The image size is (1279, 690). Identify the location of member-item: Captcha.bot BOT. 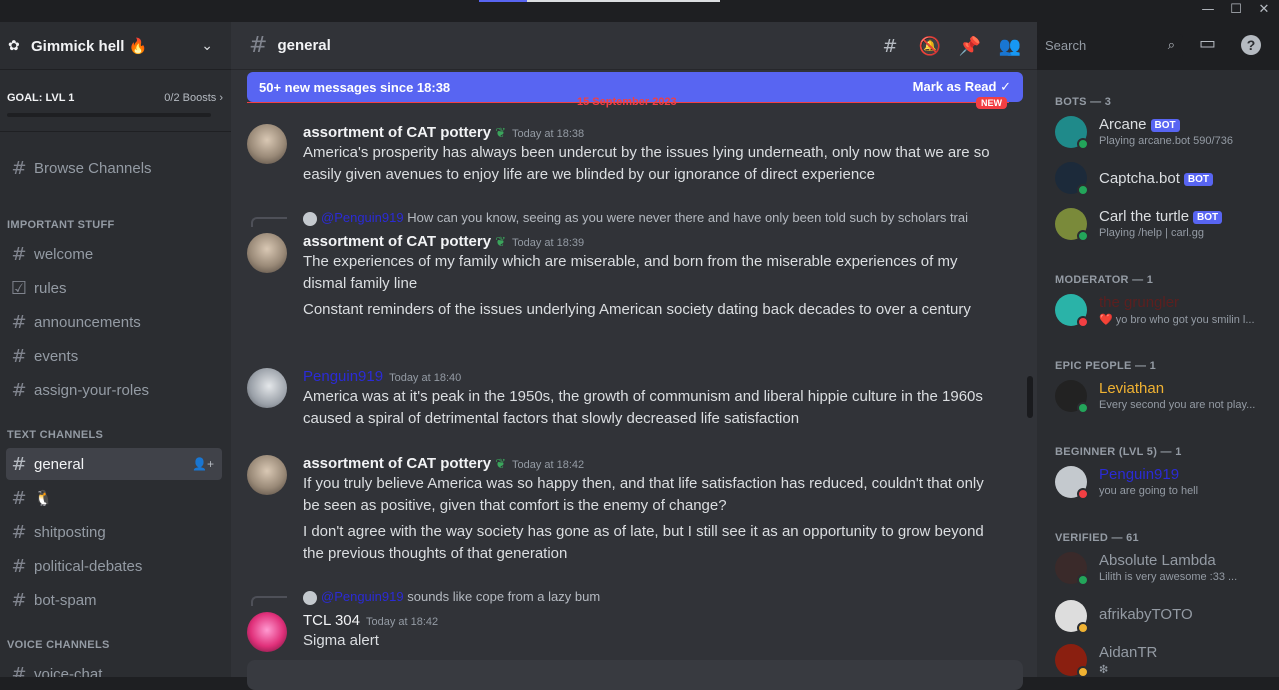
(1166, 183).